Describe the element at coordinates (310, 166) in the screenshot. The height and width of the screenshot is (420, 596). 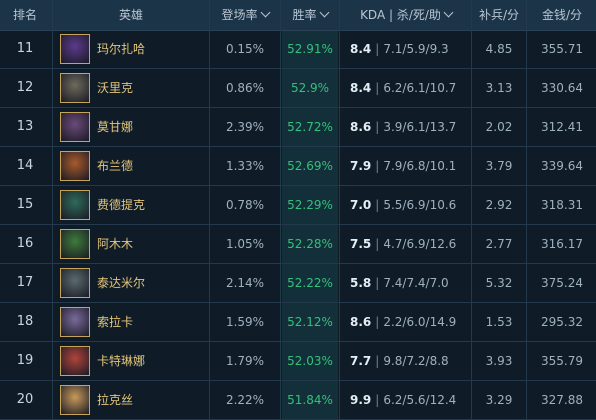
I see `win-rate-cell: 52.69%` at that location.